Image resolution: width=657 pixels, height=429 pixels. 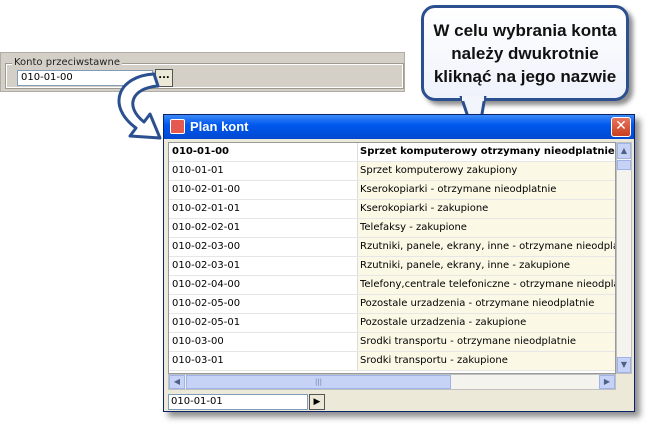 I want to click on vertical-scroll-thumb, so click(x=624, y=165).